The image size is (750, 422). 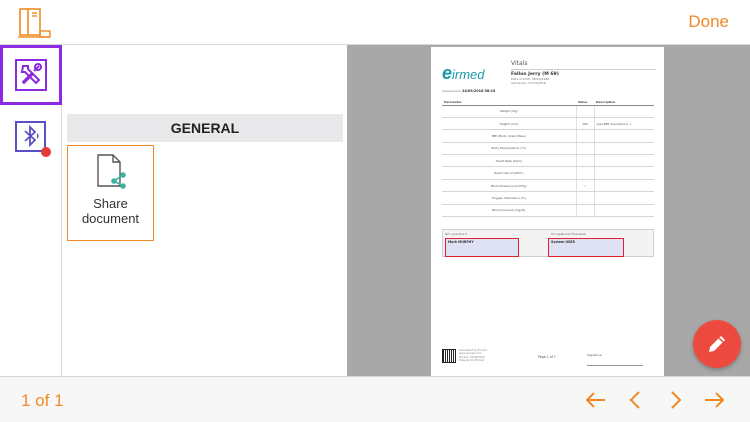 What do you see at coordinates (586, 247) in the screenshot?
I see `signature-field-right: System USER` at bounding box center [586, 247].